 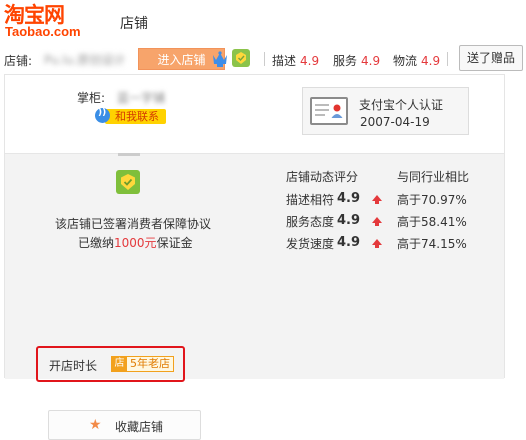 What do you see at coordinates (135, 116) in the screenshot?
I see `contact-label: 和我联系` at bounding box center [135, 116].